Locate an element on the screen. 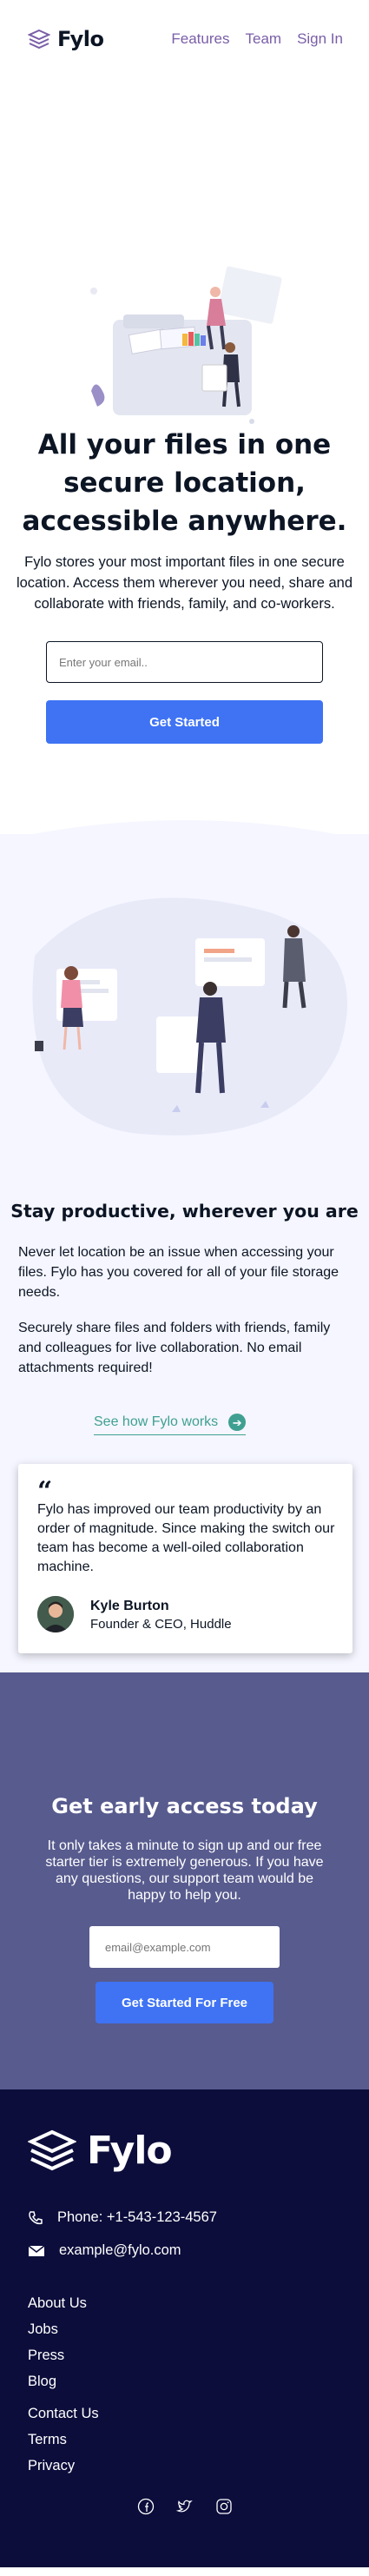 This screenshot has height=2576, width=369. footer-link-blog: Blog is located at coordinates (58, 2381).